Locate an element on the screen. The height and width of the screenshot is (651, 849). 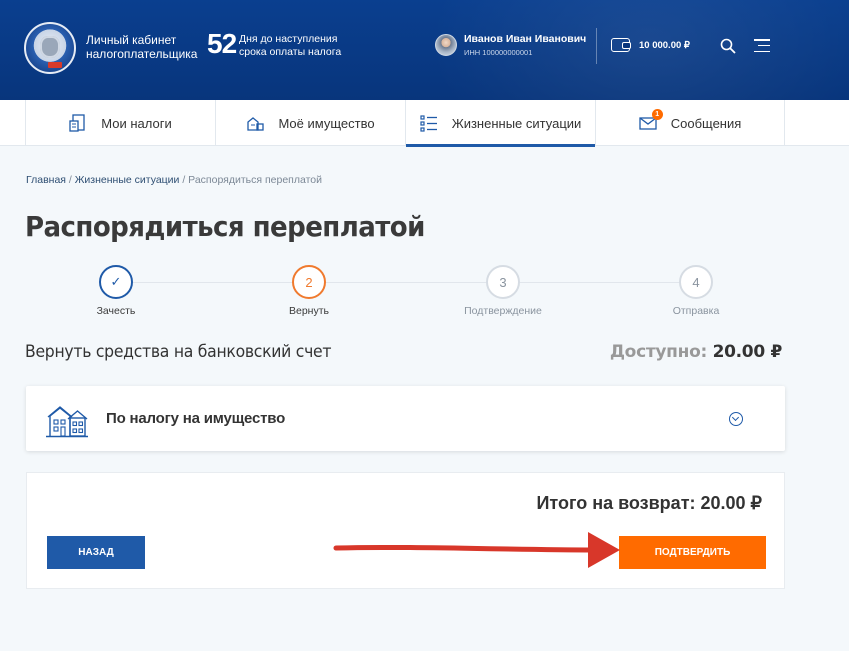
cabinet-title: Личный кабинет налогоплательщика is located at coordinates (146, 47).